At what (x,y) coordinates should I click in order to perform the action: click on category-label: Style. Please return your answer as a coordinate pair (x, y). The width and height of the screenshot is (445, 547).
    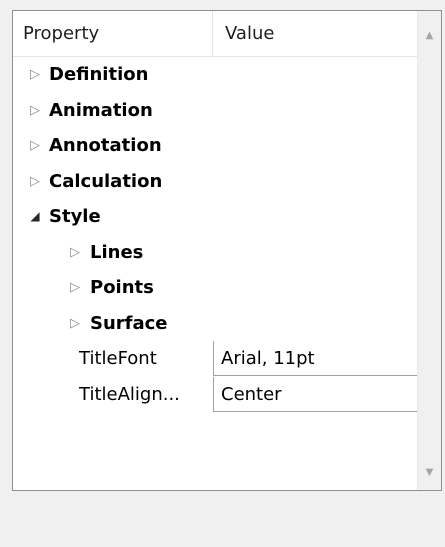
    Looking at the image, I should click on (75, 216).